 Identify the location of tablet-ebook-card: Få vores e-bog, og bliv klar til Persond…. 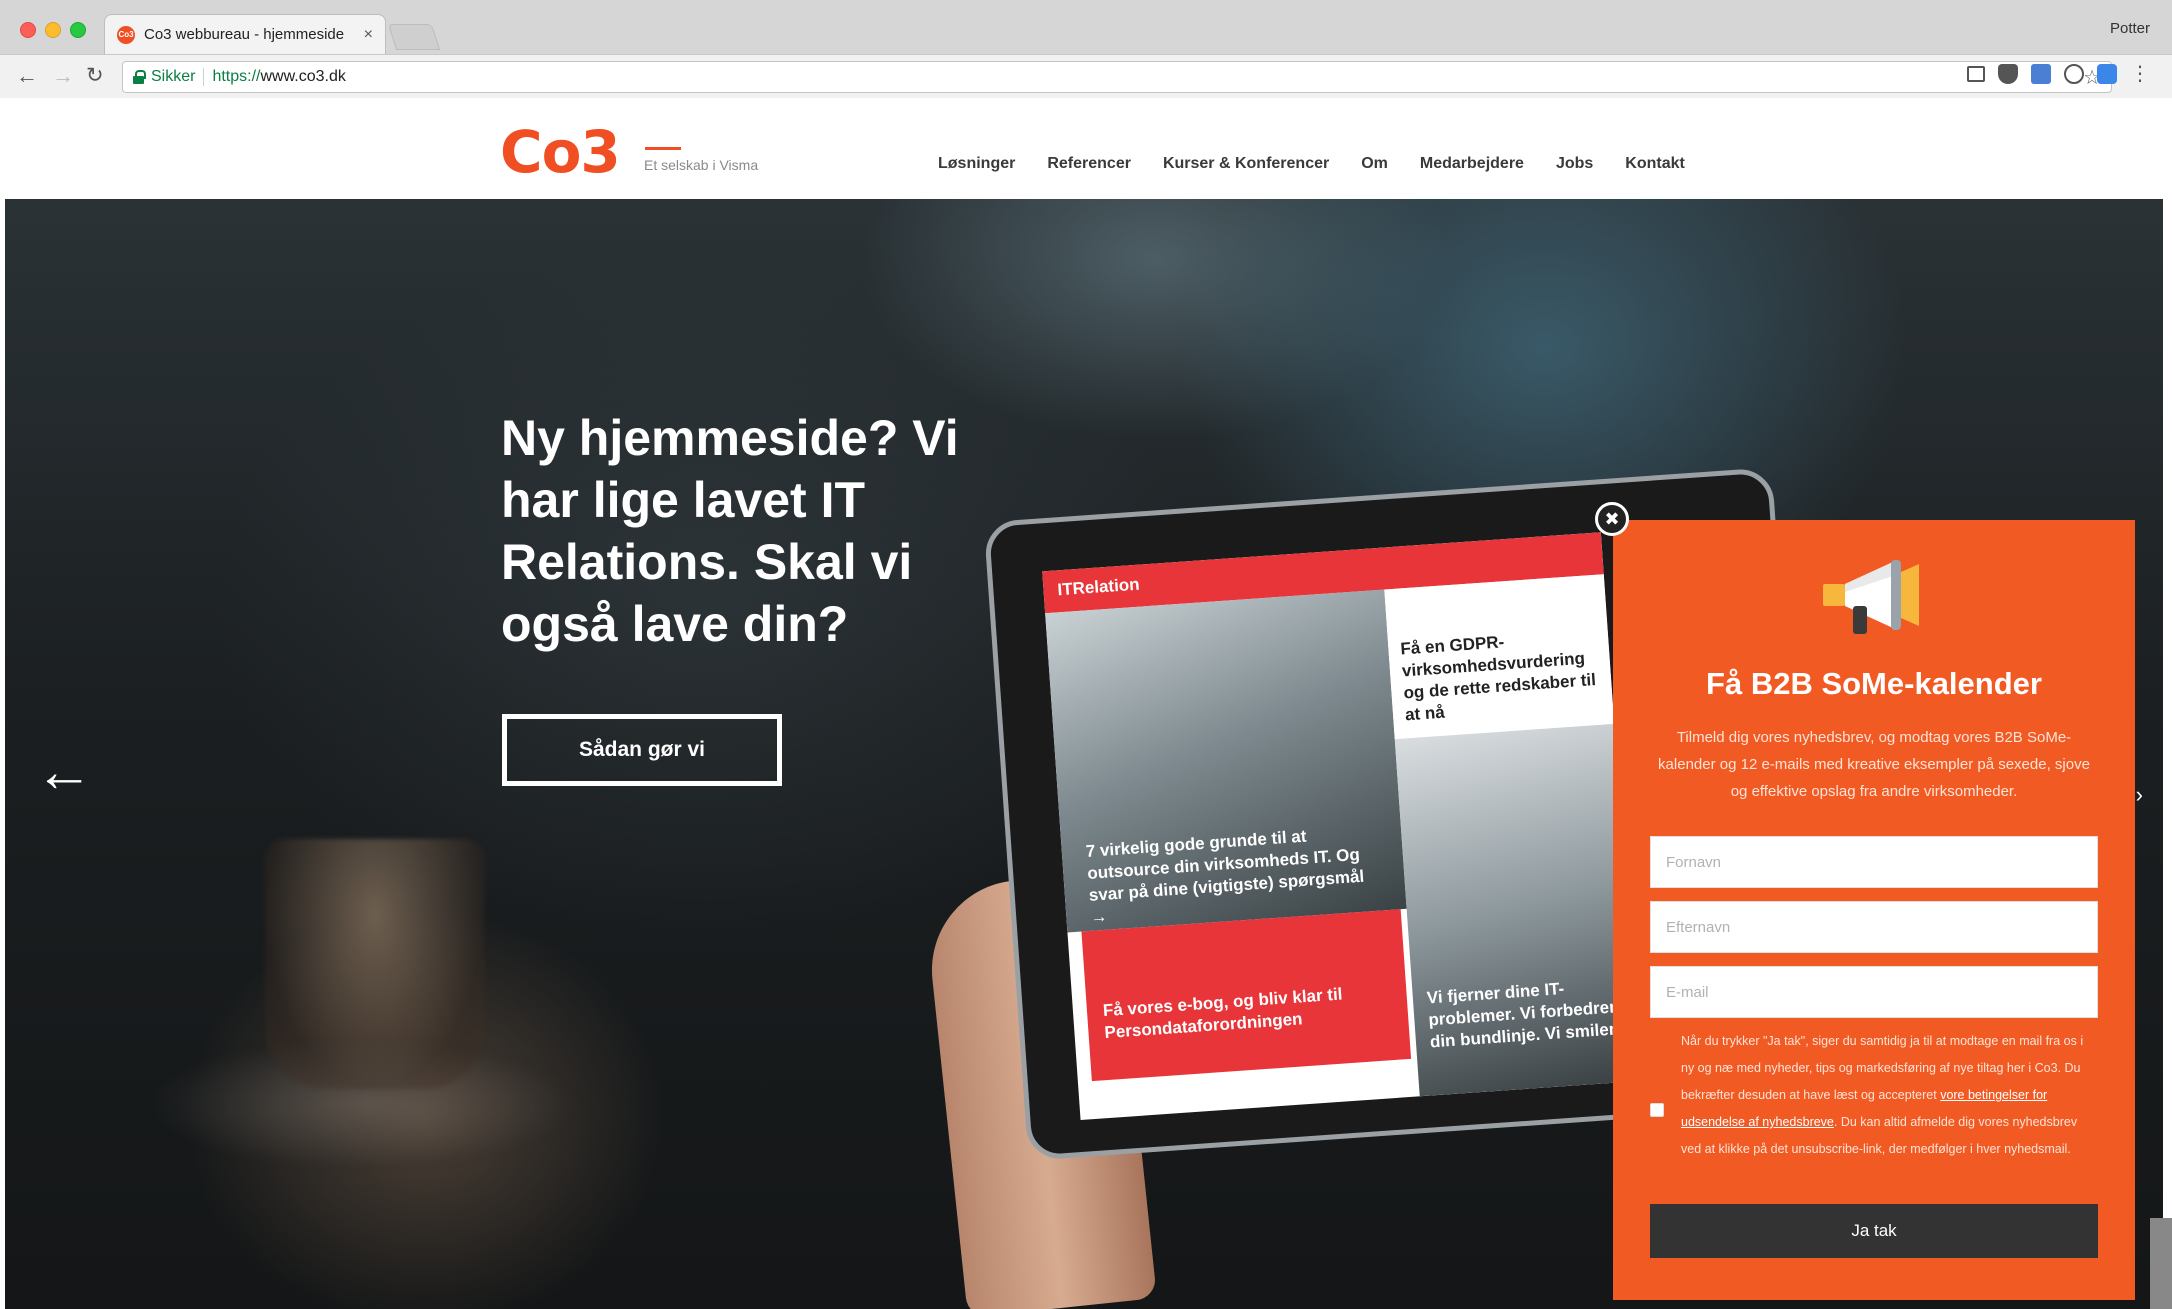
(1246, 995).